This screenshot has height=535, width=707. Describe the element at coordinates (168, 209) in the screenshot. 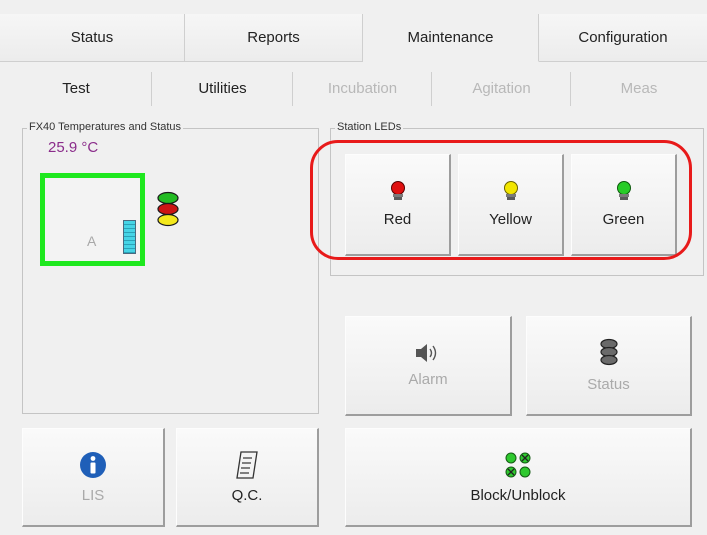

I see `traffic-light-status-icon` at that location.